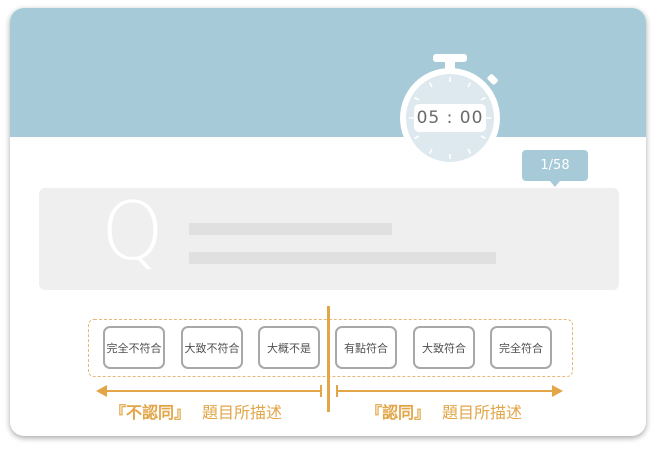  I want to click on option-probably-not: 大概不是, so click(289, 347).